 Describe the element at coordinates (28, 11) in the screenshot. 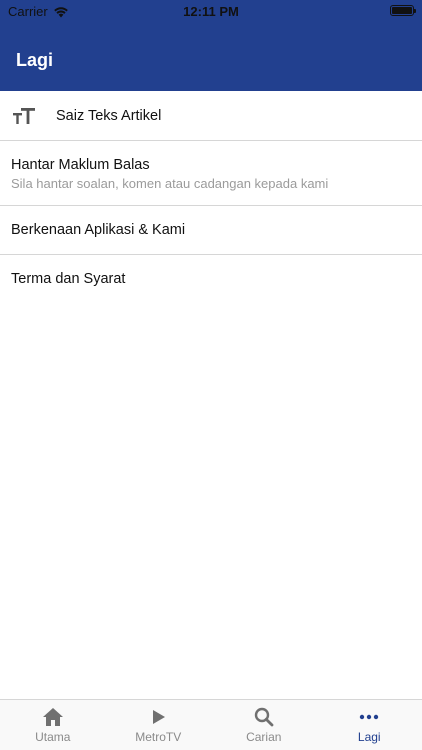

I see `carrier-label: Carrier` at that location.